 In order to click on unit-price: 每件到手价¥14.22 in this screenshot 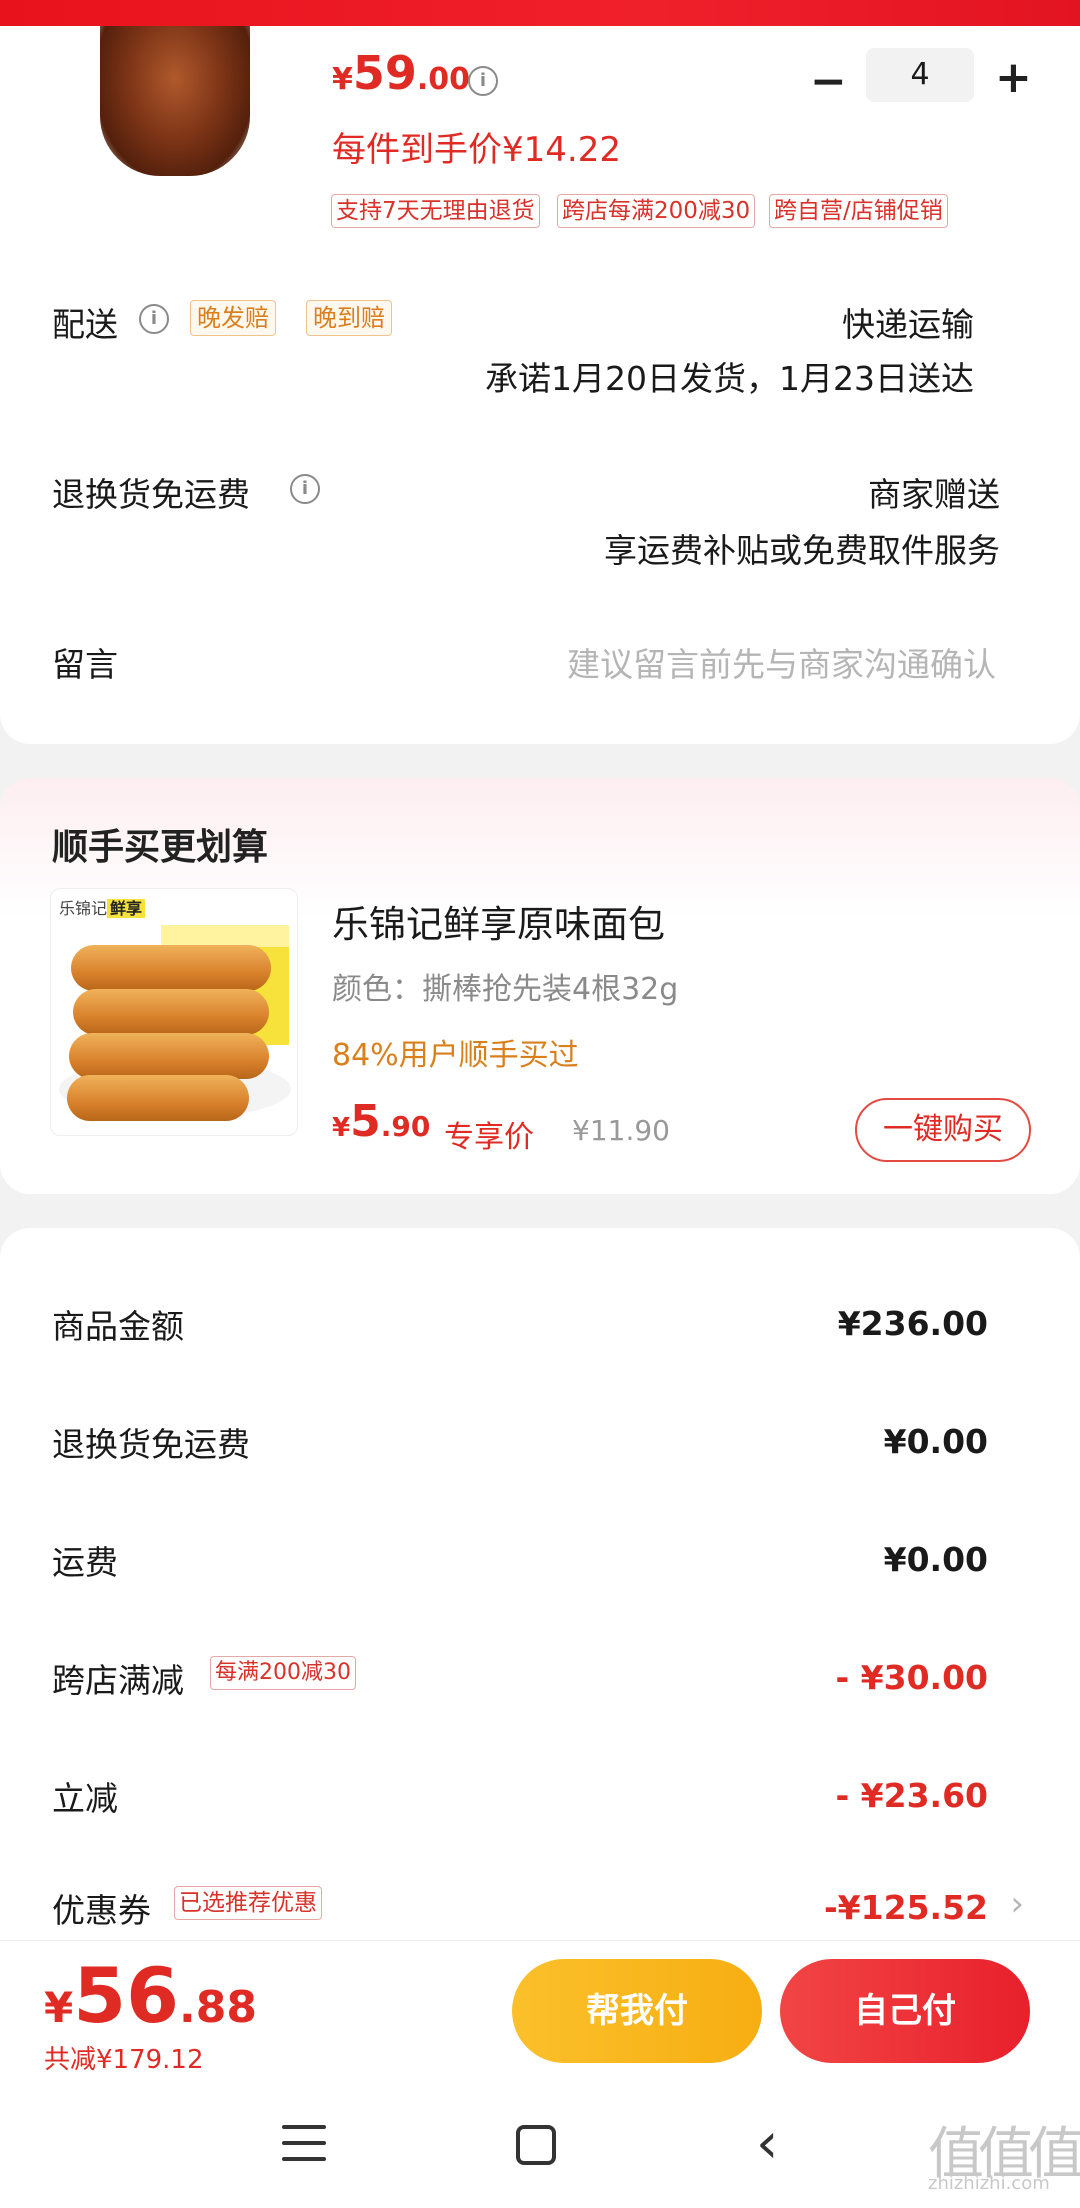, I will do `click(476, 150)`.